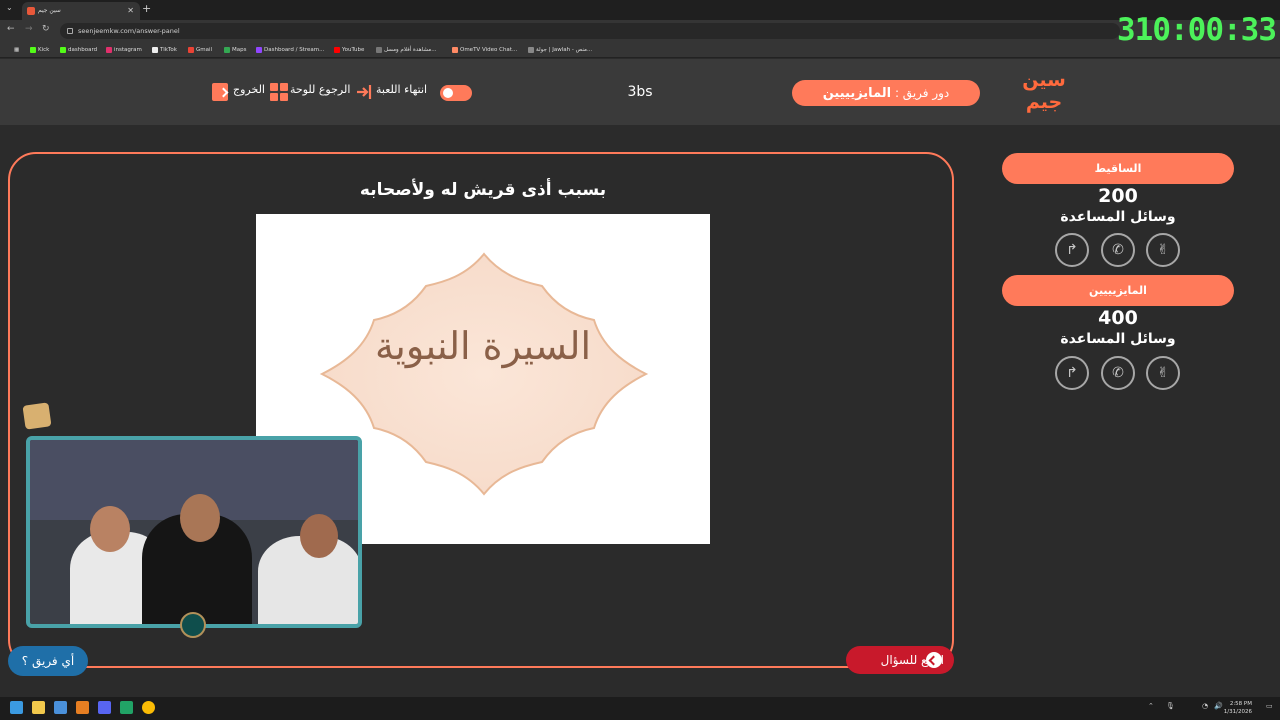 This screenshot has width=1280, height=720. Describe the element at coordinates (1238, 708) in the screenshot. I see `taskbar-clock: 2:58 PM 1/31/2026` at that location.